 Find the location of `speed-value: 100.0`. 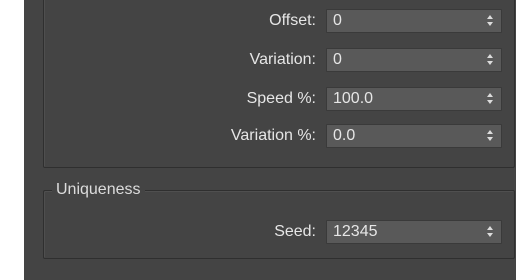

speed-value: 100.0 is located at coordinates (353, 99).